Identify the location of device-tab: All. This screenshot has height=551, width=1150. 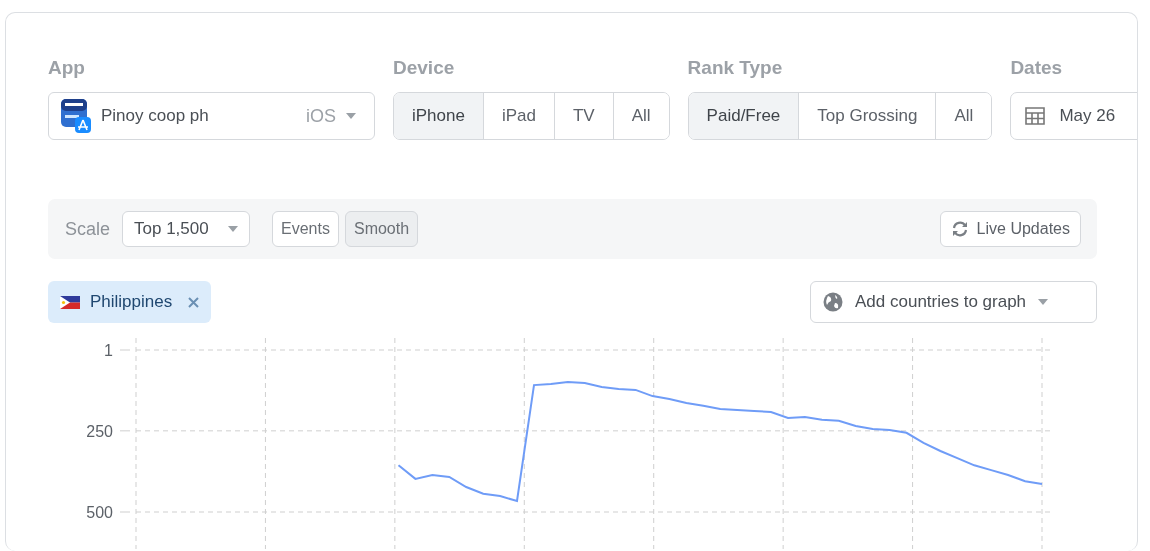
(640, 116).